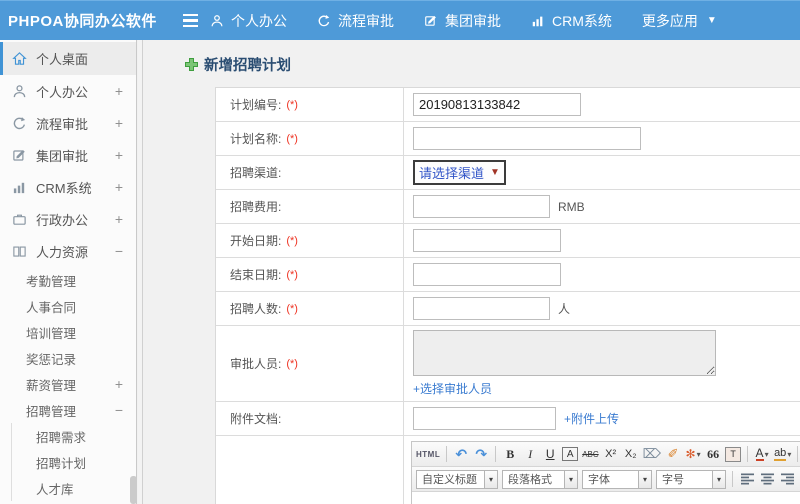  I want to click on italic-button: I, so click(530, 454).